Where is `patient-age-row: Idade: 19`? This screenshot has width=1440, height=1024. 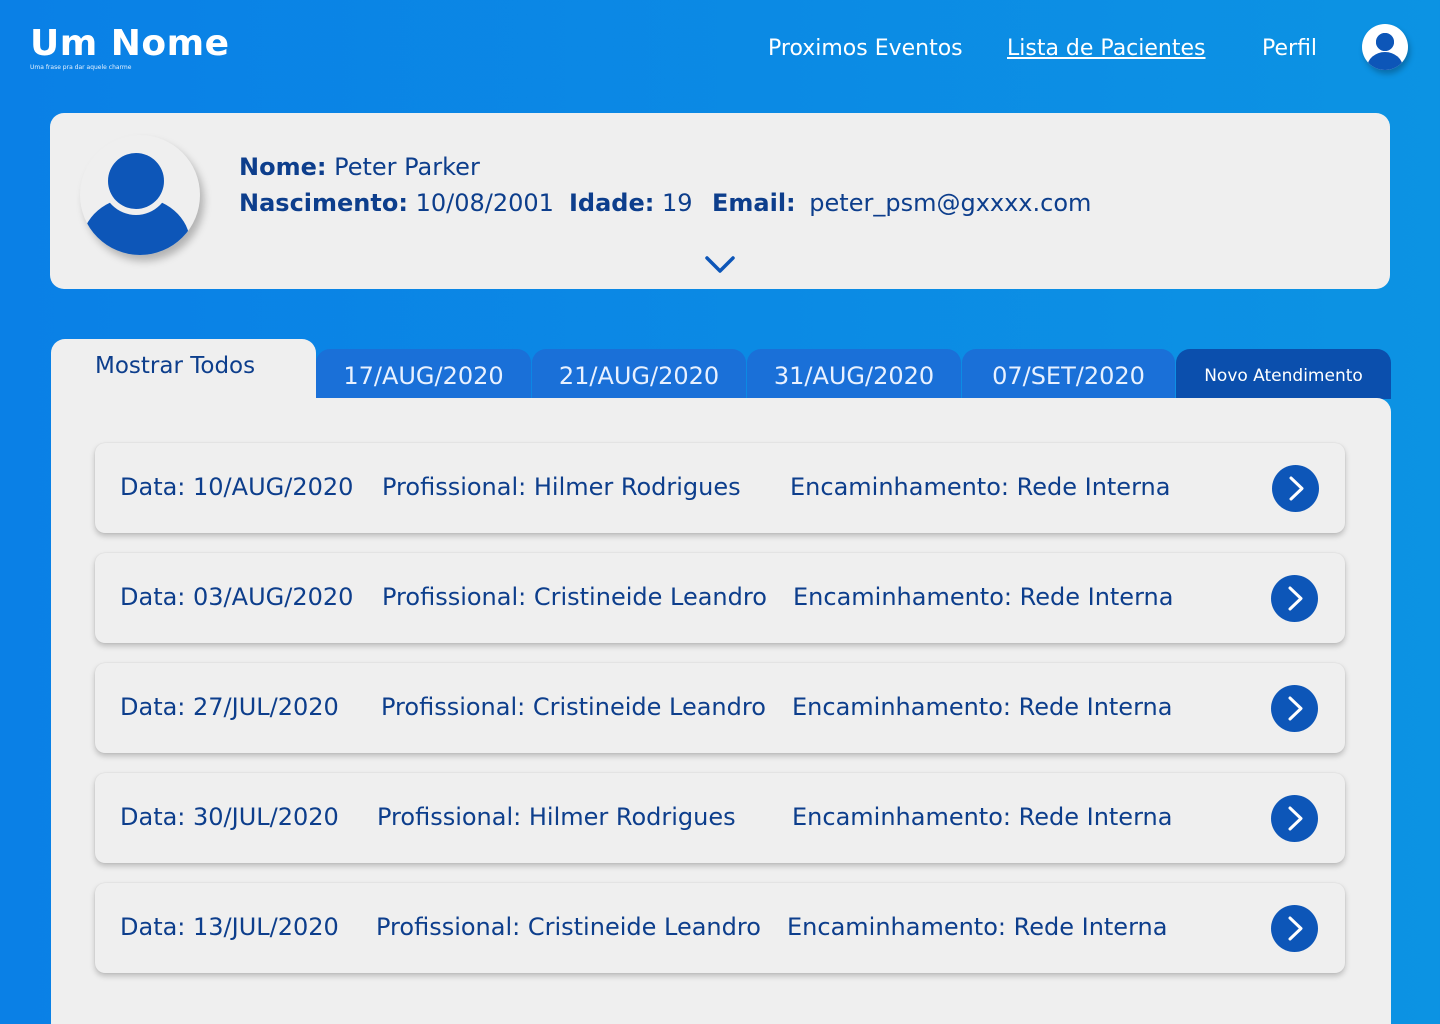 patient-age-row: Idade: 19 is located at coordinates (631, 203).